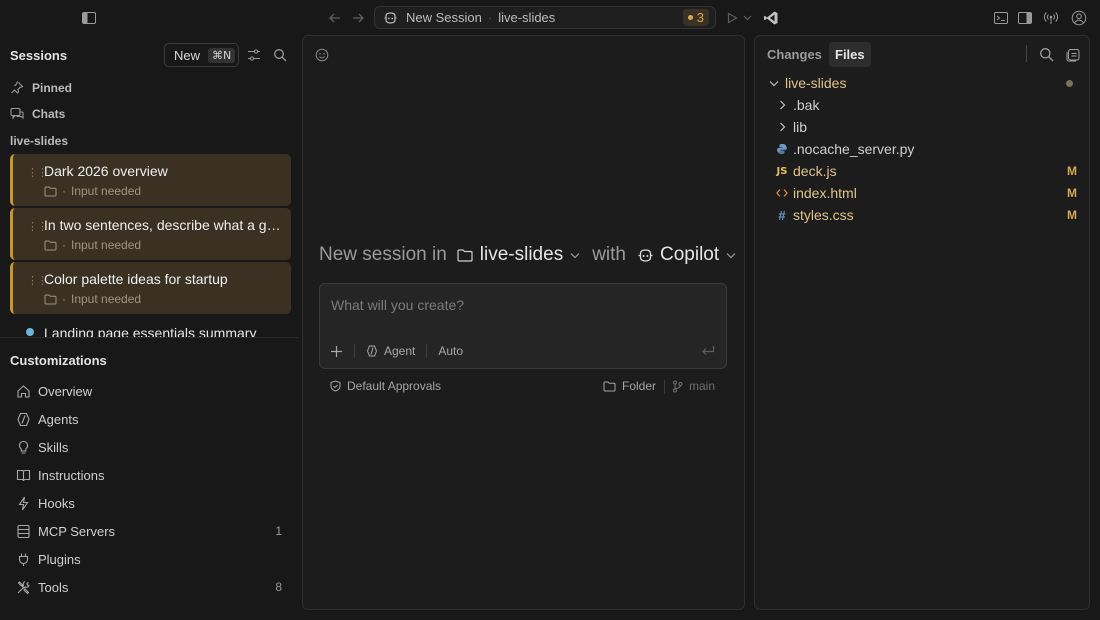 Image resolution: width=1100 pixels, height=620 pixels. What do you see at coordinates (926, 127) in the screenshot?
I see `tree-folder-lib: lib` at bounding box center [926, 127].